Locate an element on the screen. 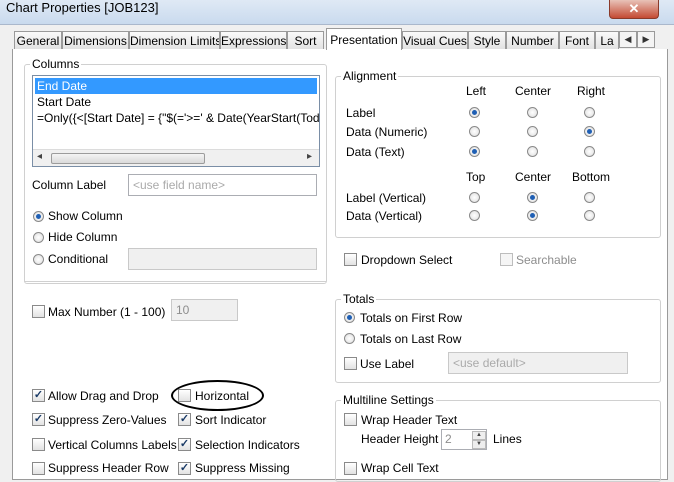  column-label-text: Column Label is located at coordinates (69, 185).